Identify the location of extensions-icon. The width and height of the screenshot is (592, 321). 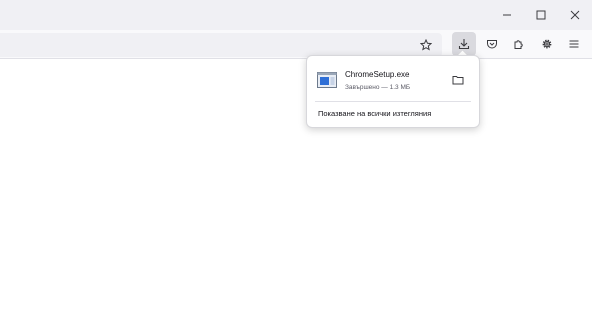
(518, 44).